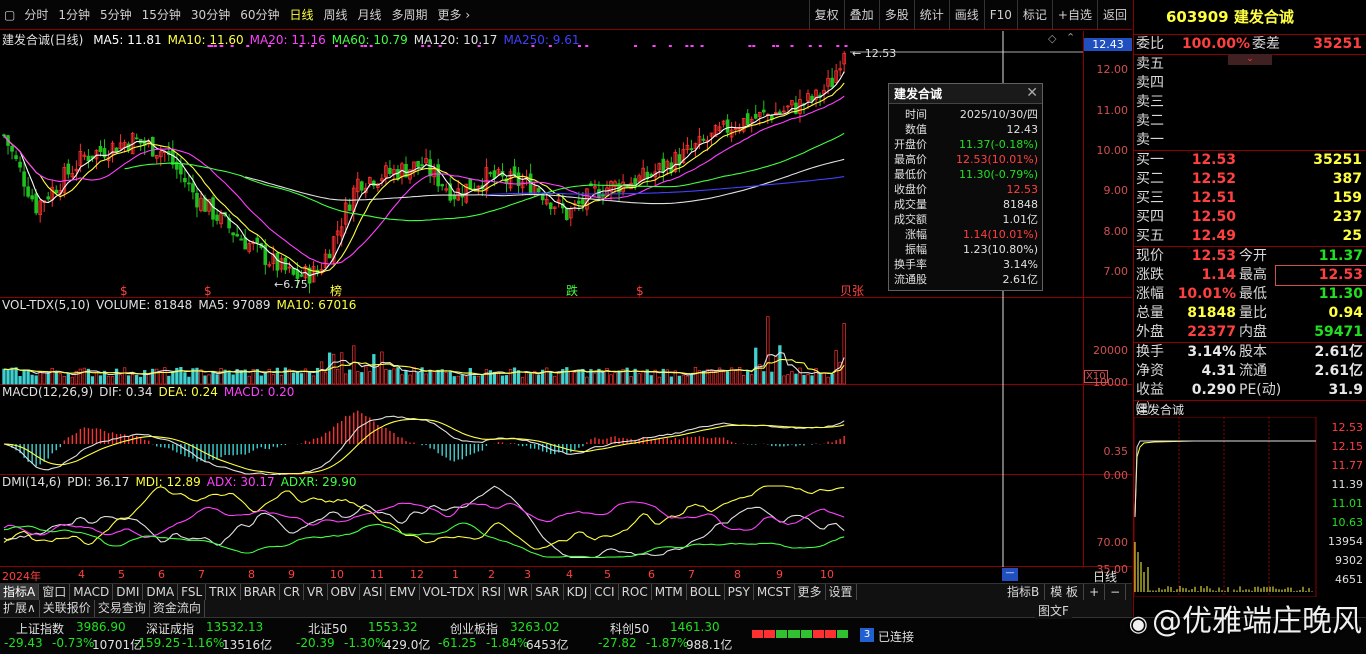 This screenshot has height=654, width=1366. I want to click on indicator-tab: MTM, so click(669, 592).